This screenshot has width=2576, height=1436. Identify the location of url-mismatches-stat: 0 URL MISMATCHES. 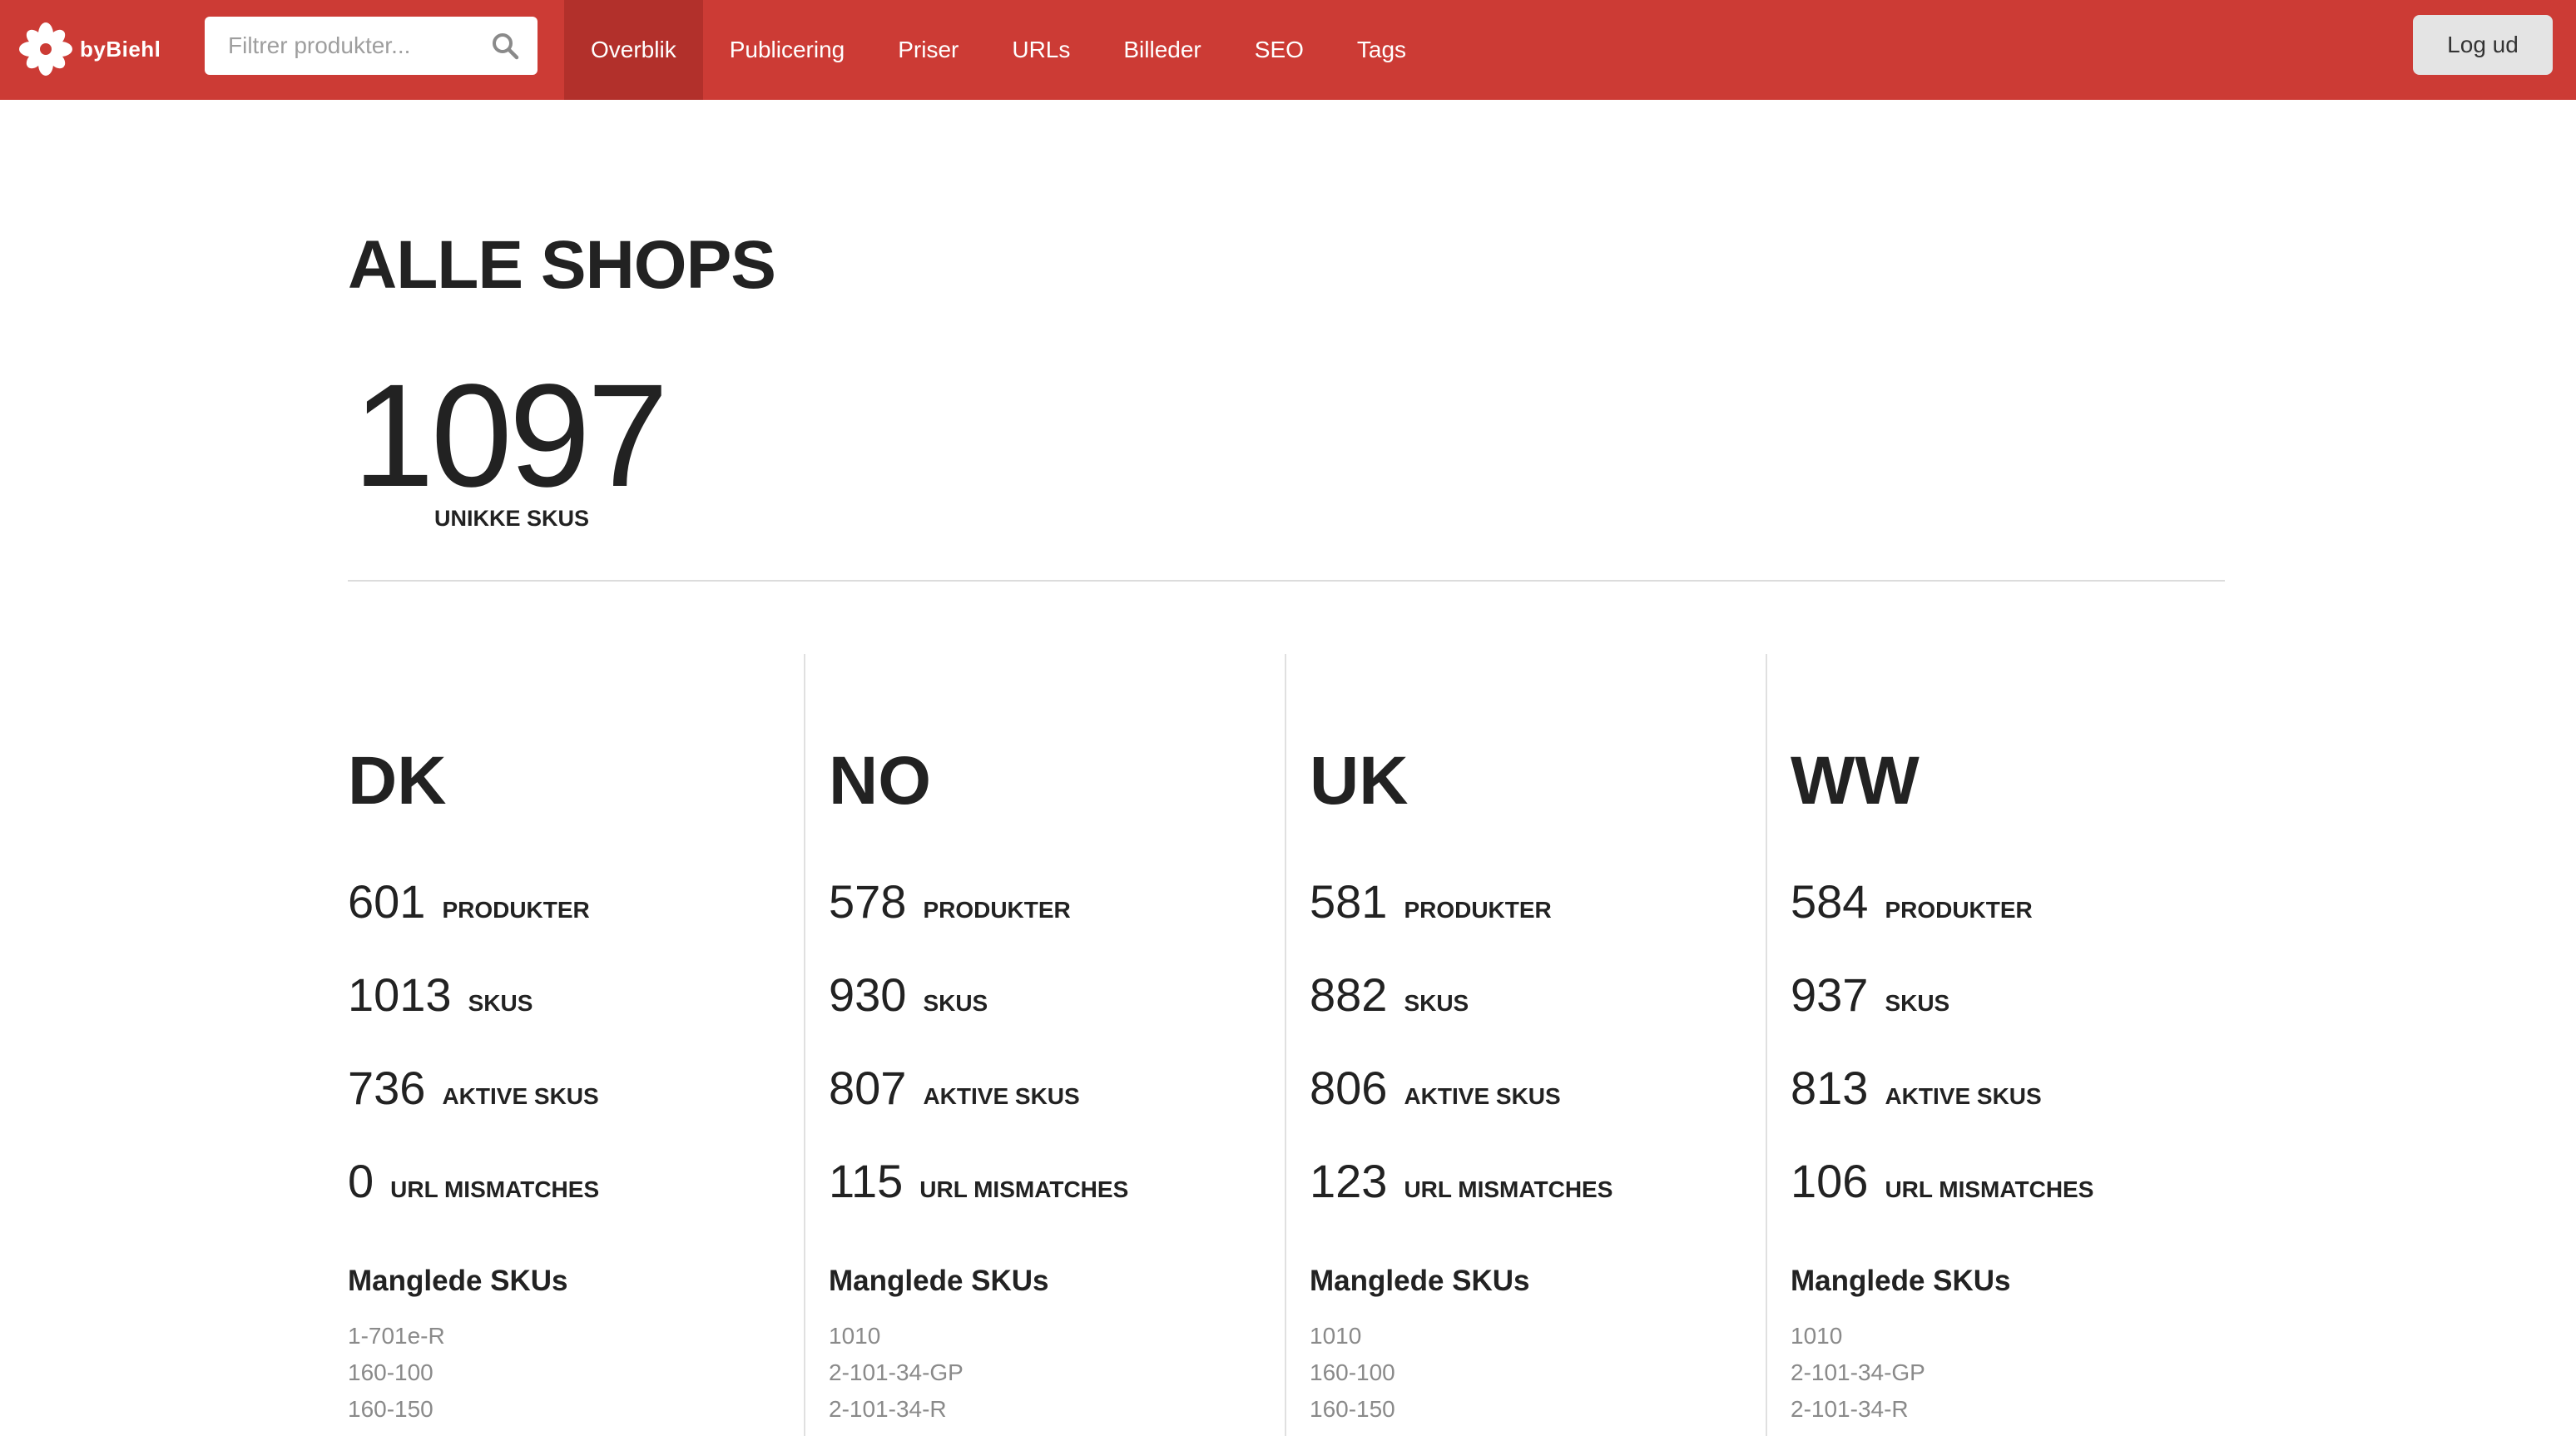
(474, 1182).